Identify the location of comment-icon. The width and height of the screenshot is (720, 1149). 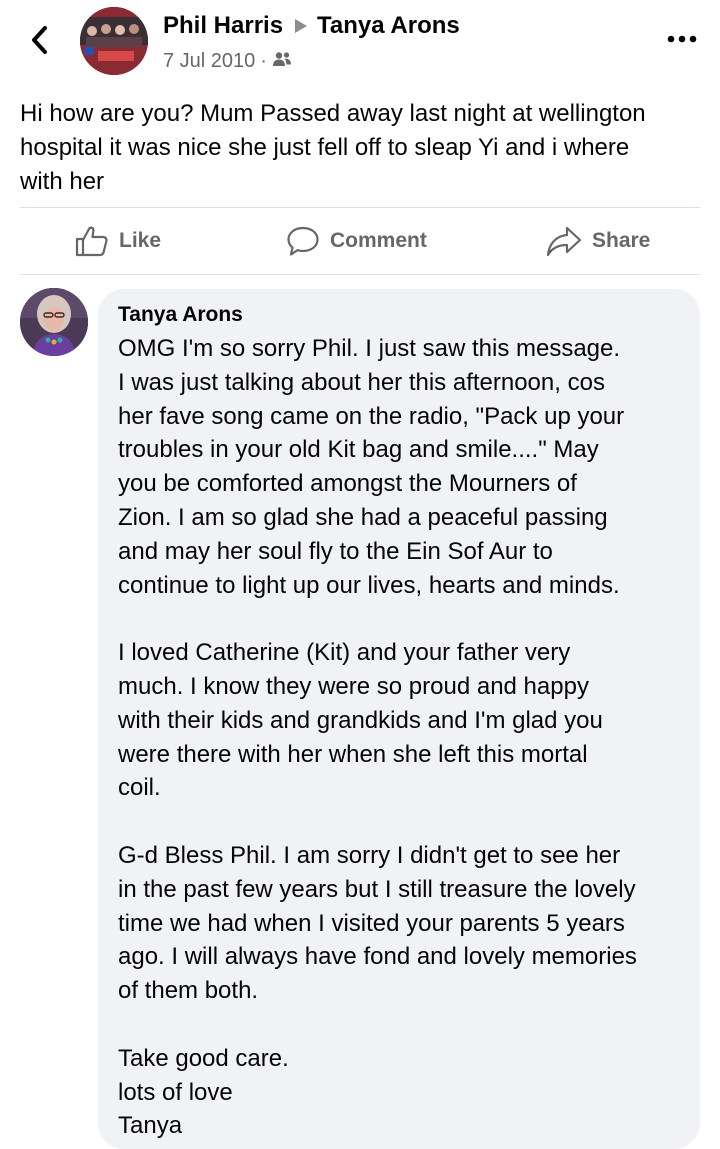
(303, 241).